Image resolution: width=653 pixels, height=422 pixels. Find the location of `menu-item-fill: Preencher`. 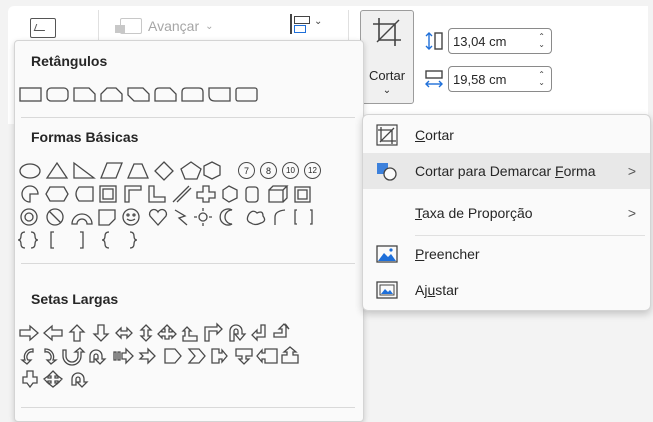

menu-item-fill: Preencher is located at coordinates (506, 254).